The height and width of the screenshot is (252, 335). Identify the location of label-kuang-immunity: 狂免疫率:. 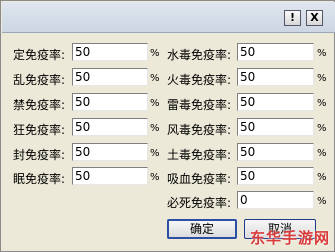
(39, 130).